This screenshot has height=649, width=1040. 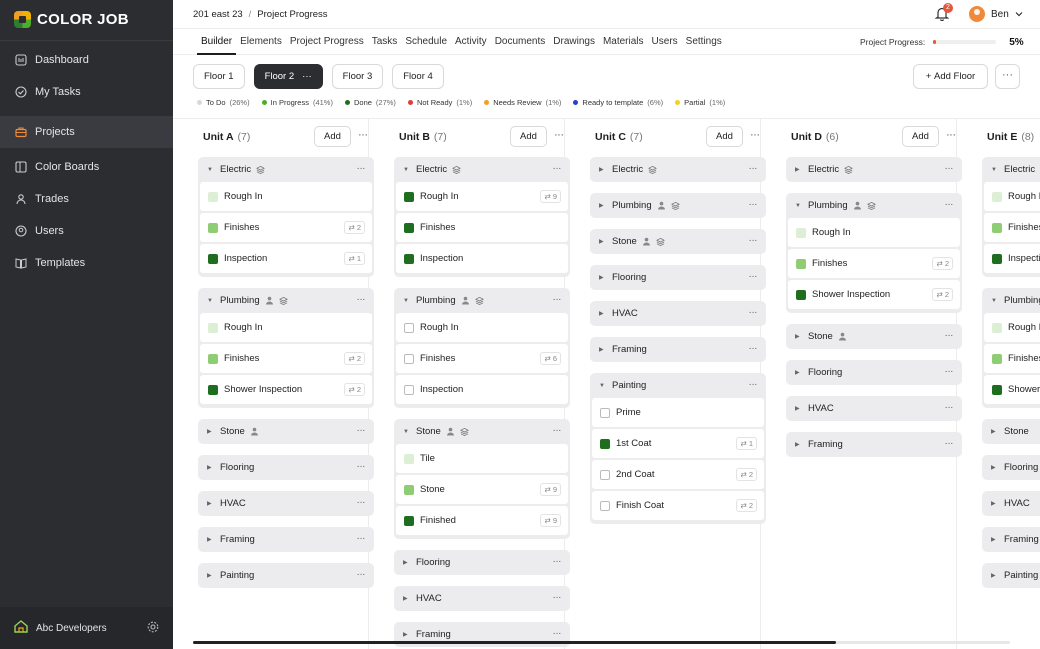 I want to click on task-item: Rough In ⇄ 9, so click(x=482, y=196).